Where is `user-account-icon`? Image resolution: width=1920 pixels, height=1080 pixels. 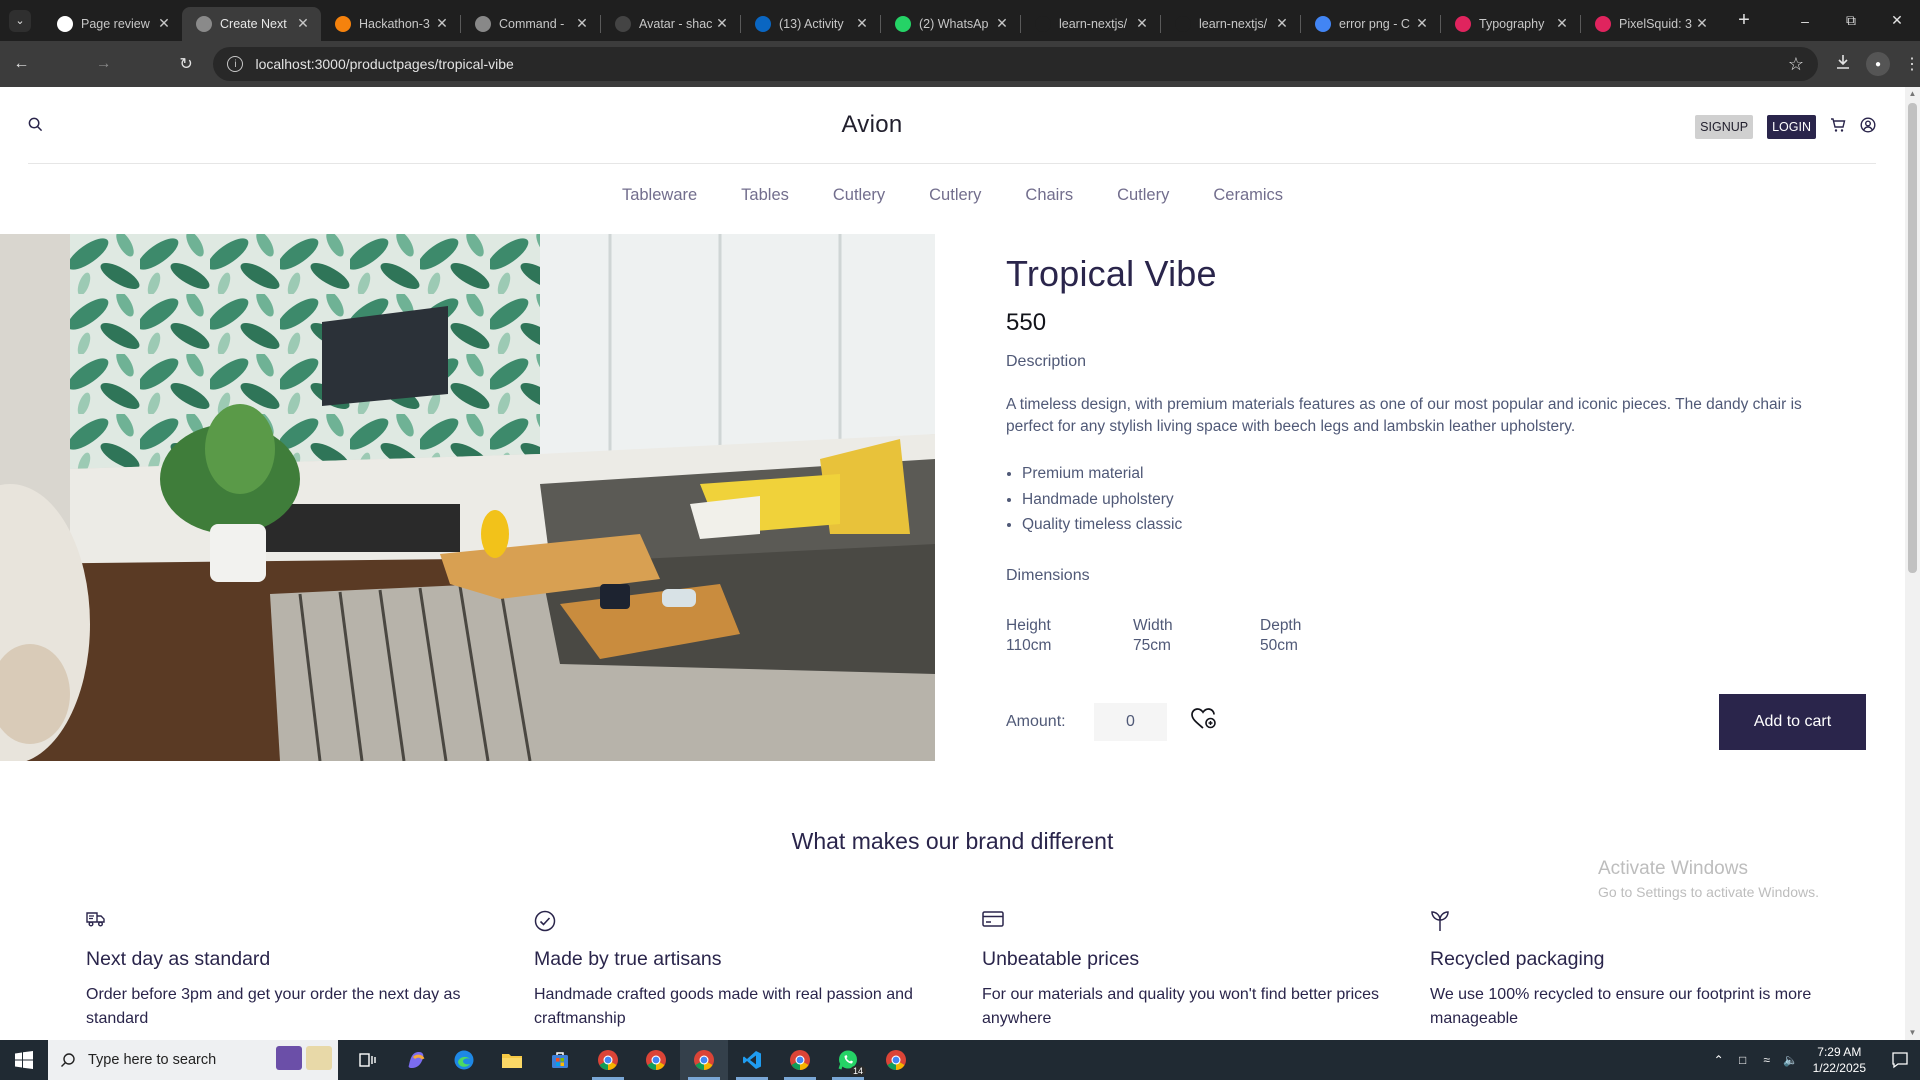
user-account-icon is located at coordinates (1868, 127).